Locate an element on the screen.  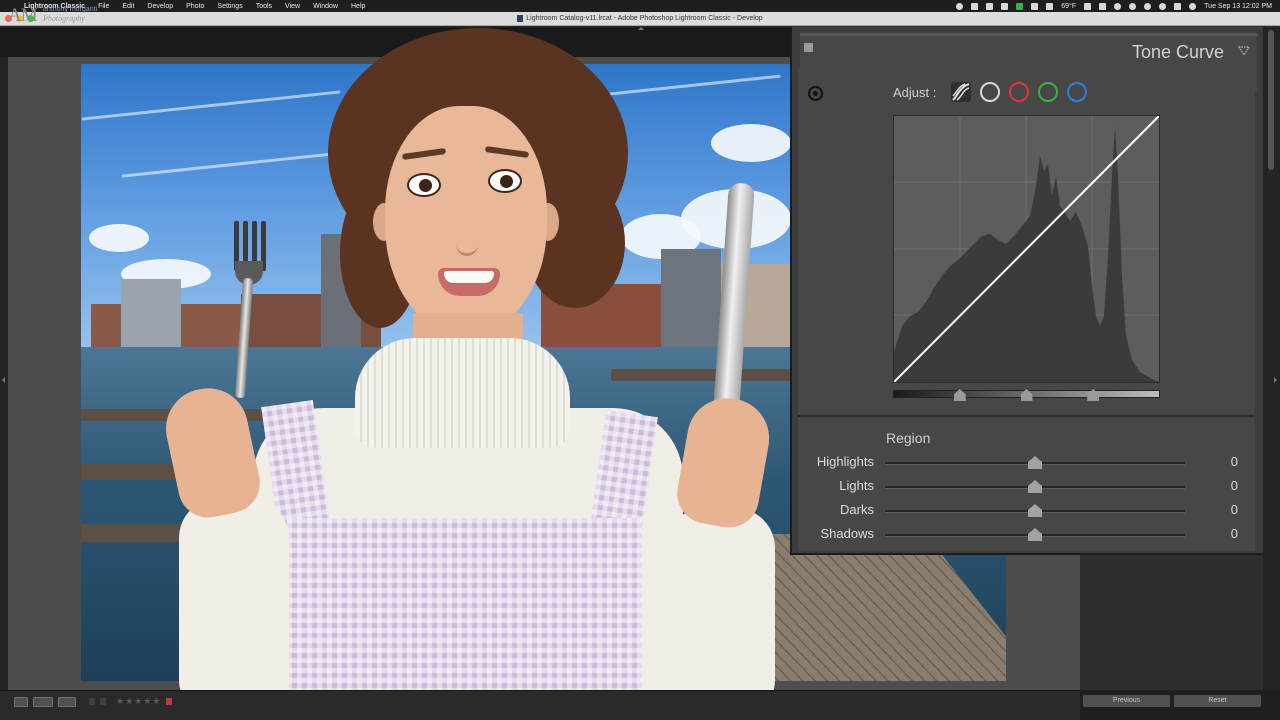
app-badge-icon is located at coordinates (1020, 6).